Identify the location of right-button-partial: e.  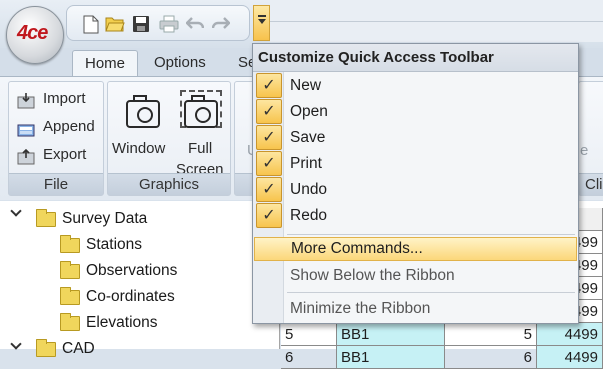
(584, 150).